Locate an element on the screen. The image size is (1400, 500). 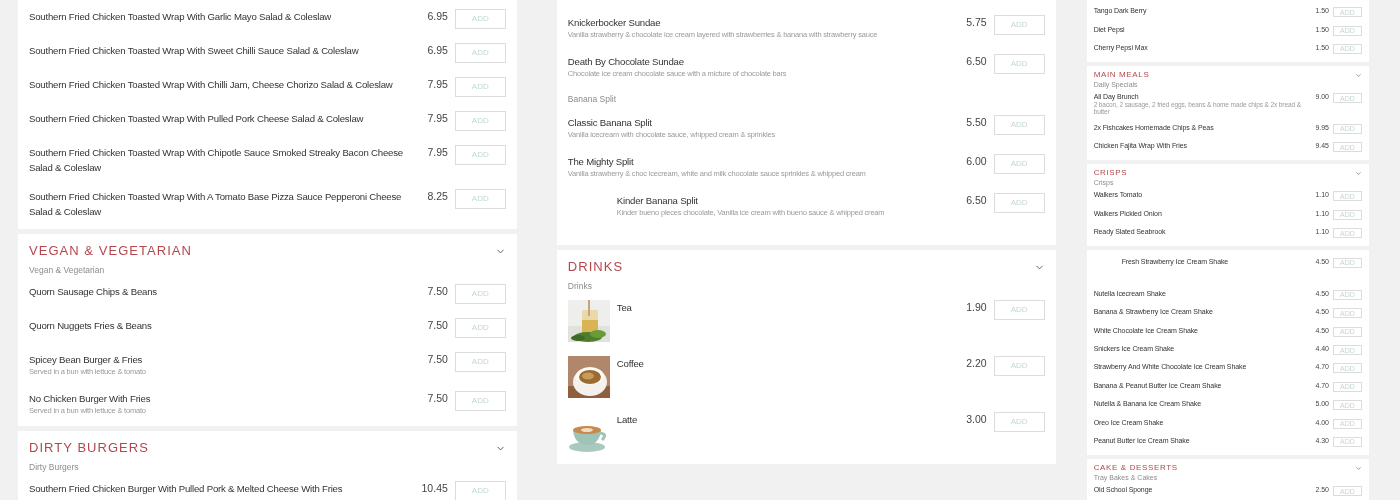
item-name: No Chicken Burger With Fries is located at coordinates (90, 399).